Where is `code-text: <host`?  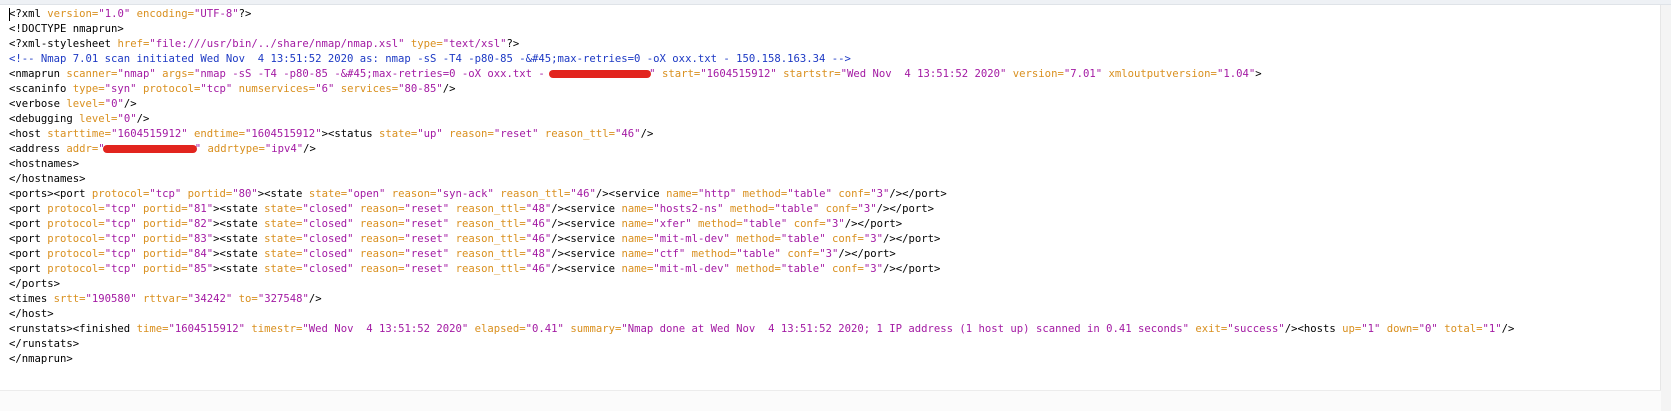 code-text: <host is located at coordinates (28, 134).